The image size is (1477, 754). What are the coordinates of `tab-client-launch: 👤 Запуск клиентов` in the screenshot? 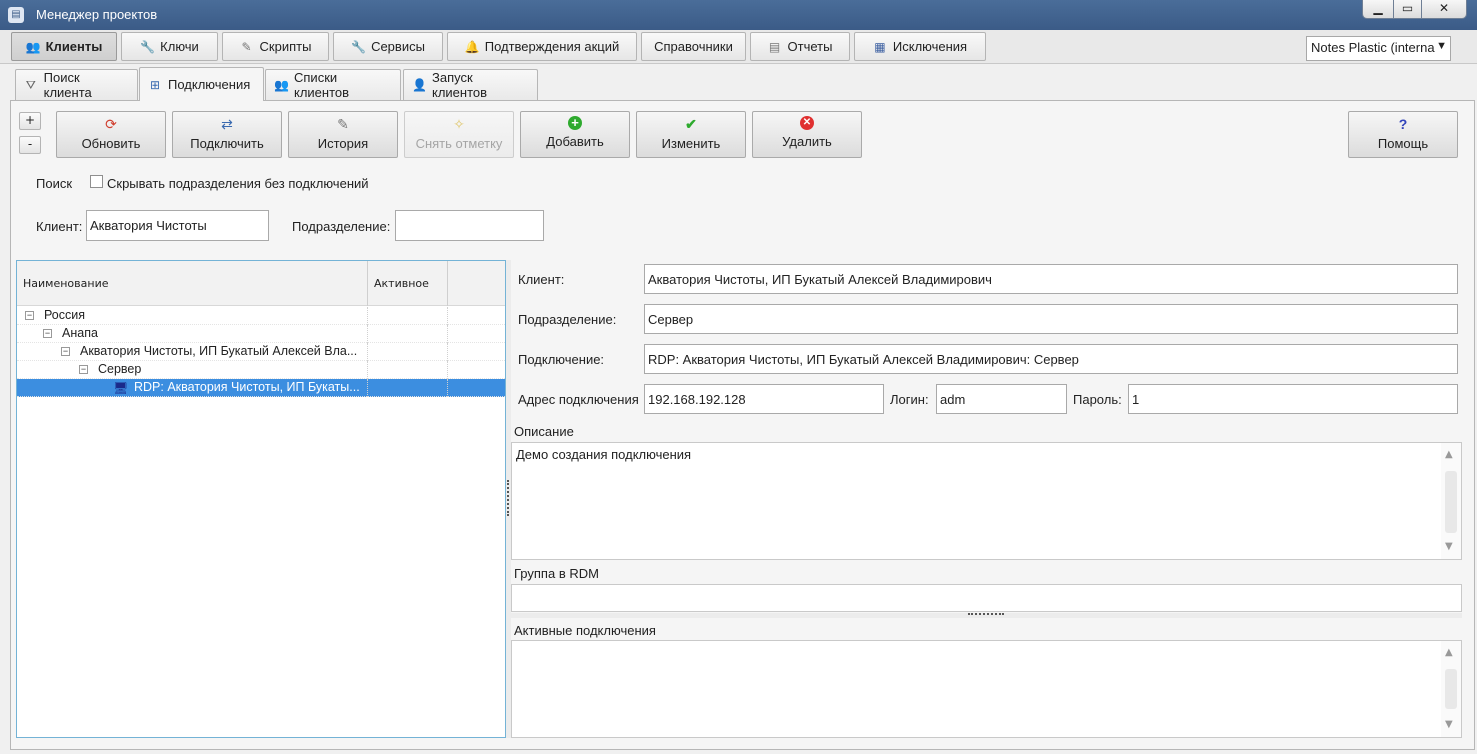 It's located at (470, 84).